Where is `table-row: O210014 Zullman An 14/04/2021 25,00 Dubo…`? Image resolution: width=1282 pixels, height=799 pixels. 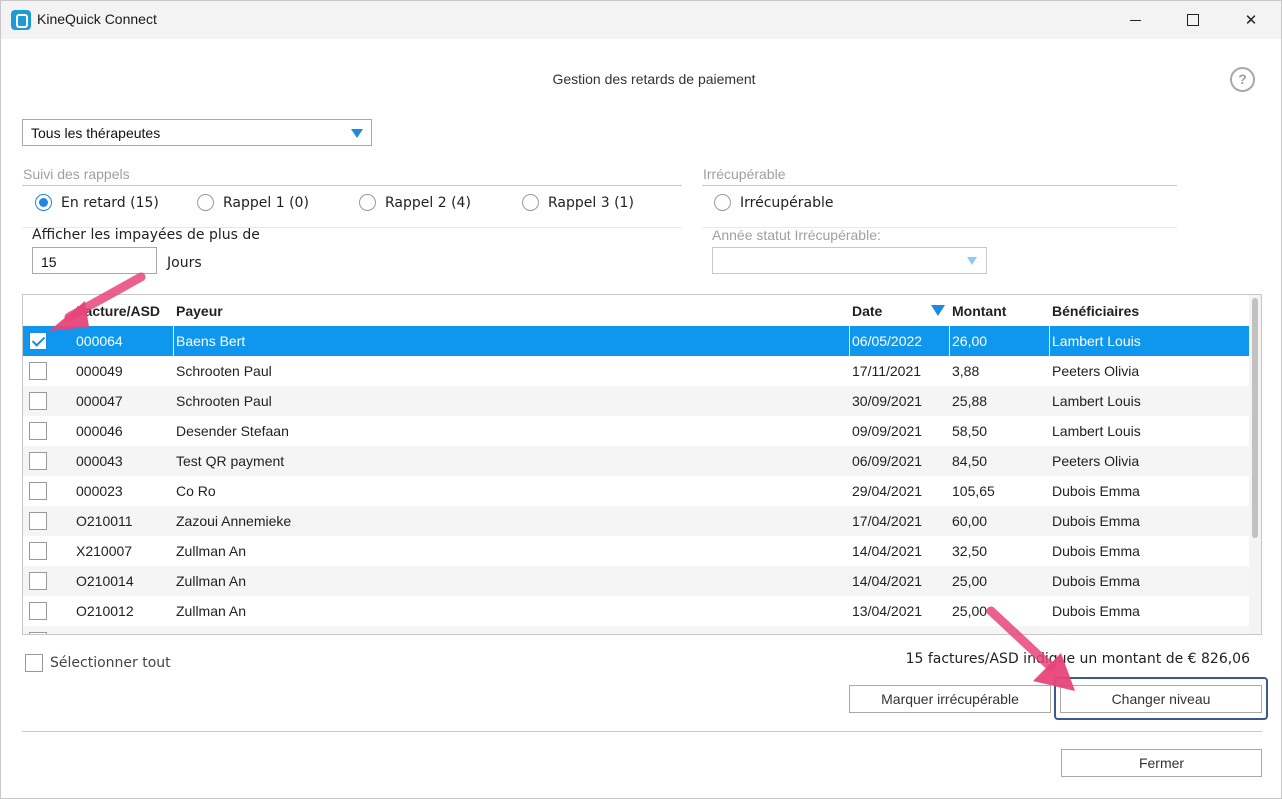
table-row: O210014 Zullman An 14/04/2021 25,00 Dubo… is located at coordinates (636, 581).